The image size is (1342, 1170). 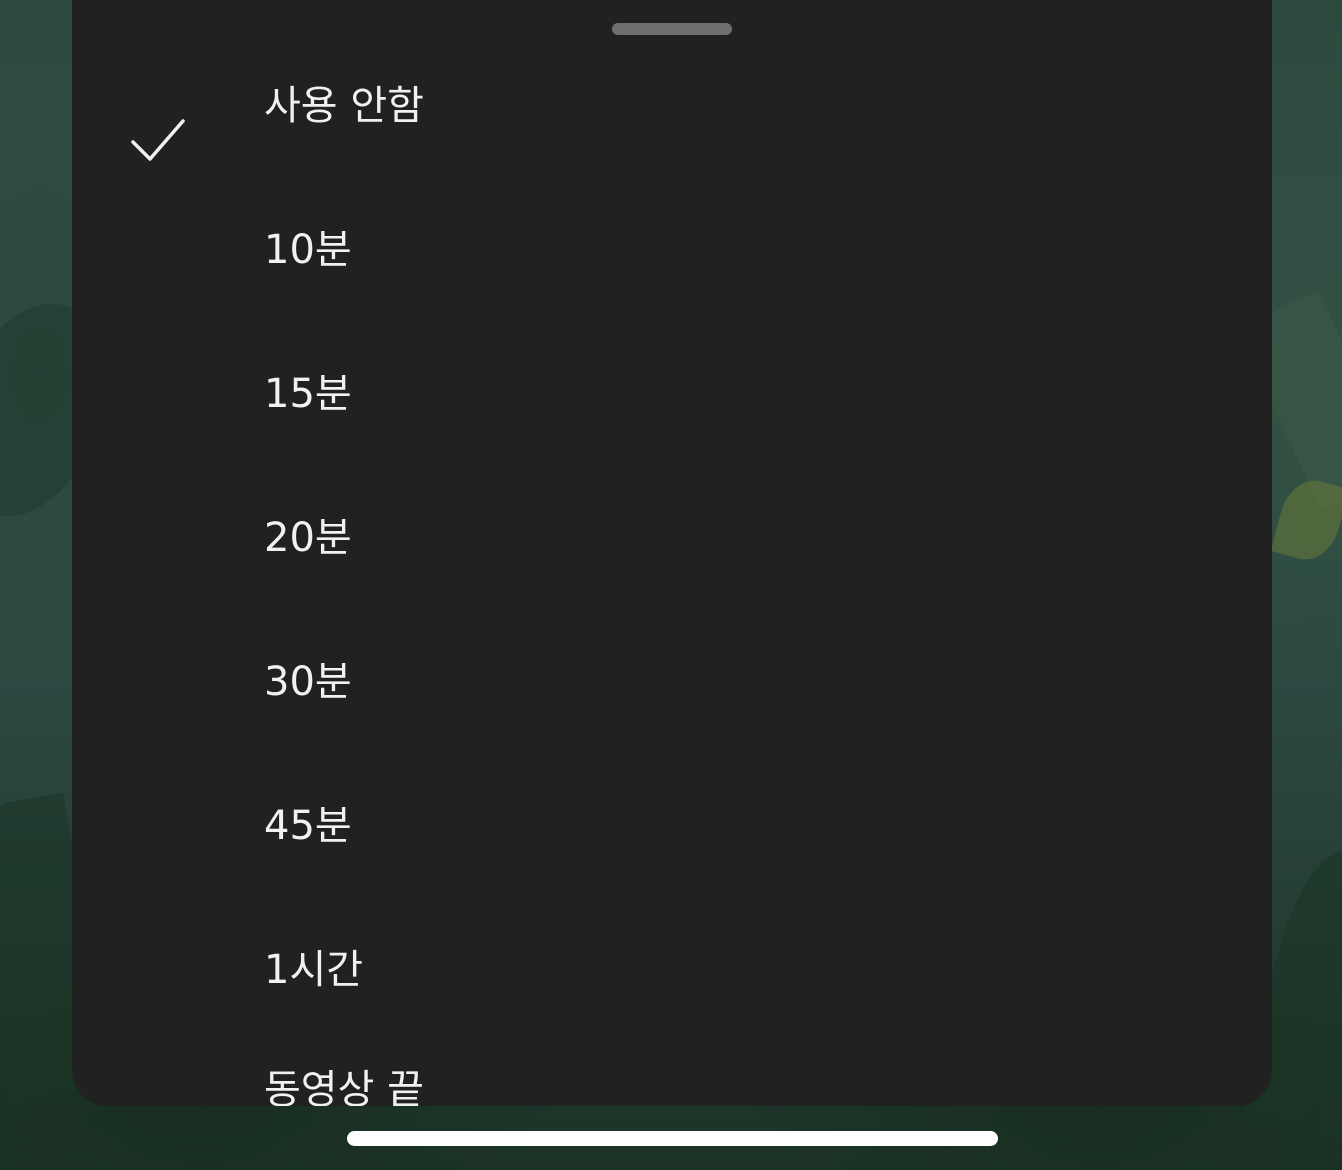 I want to click on option-label: 30분, so click(x=308, y=682).